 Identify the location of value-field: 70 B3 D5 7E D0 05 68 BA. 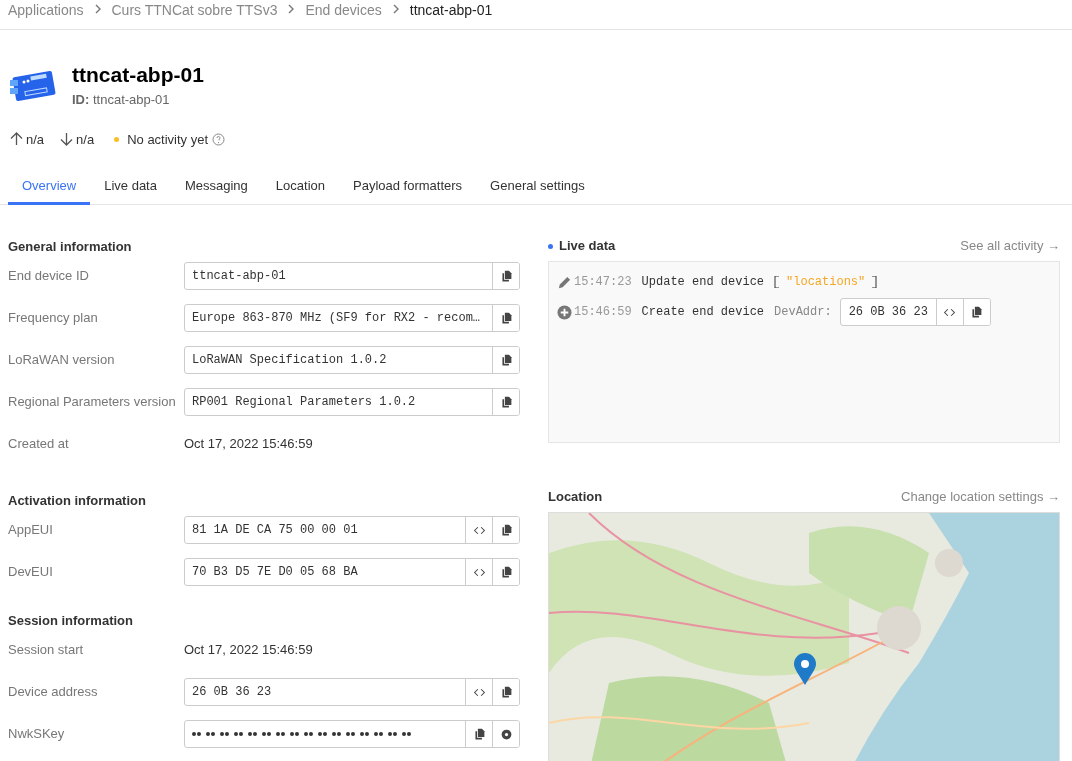
(352, 572).